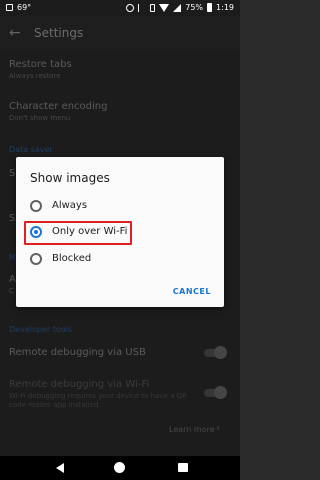  What do you see at coordinates (119, 260) in the screenshot?
I see `option-blocked: Blocked` at bounding box center [119, 260].